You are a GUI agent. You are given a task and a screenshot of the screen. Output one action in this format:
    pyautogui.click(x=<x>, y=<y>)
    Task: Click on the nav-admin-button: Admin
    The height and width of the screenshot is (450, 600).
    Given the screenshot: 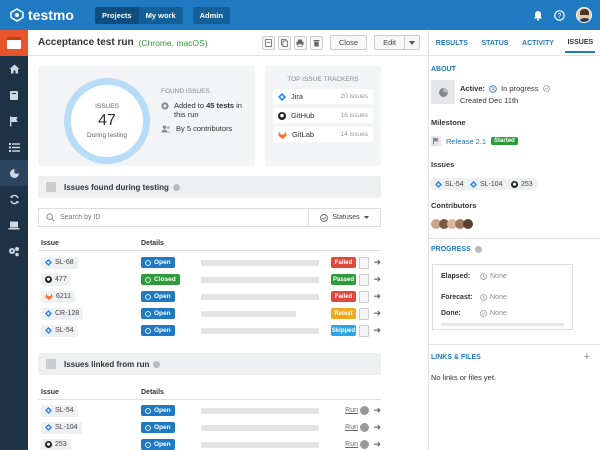 What is the action you would take?
    pyautogui.click(x=211, y=15)
    